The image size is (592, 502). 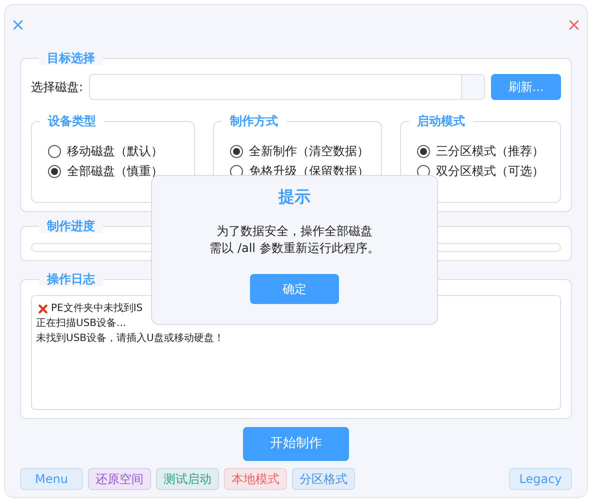 I want to click on group-title: 启动模式, so click(x=441, y=121).